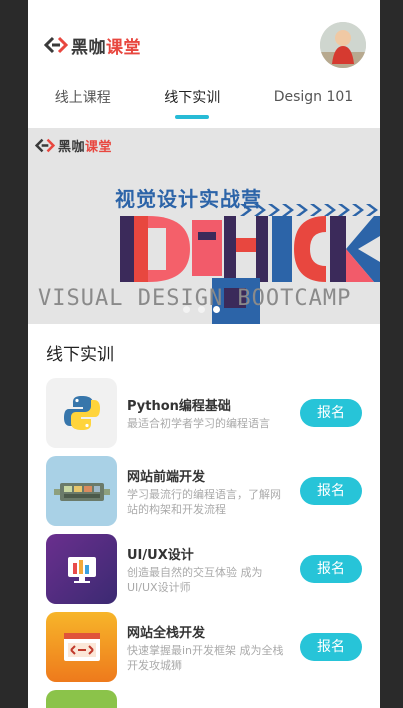 This screenshot has height=708, width=403. What do you see at coordinates (81, 647) in the screenshot?
I see `fullstack-icon` at bounding box center [81, 647].